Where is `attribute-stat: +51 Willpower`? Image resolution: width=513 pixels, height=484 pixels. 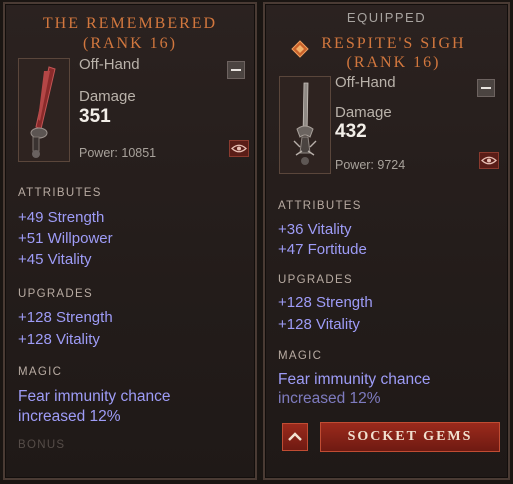 attribute-stat: +51 Willpower is located at coordinates (65, 238).